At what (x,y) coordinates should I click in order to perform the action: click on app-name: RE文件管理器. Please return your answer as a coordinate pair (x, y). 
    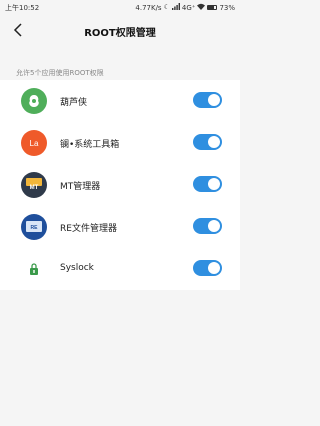
    Looking at the image, I should click on (88, 229).